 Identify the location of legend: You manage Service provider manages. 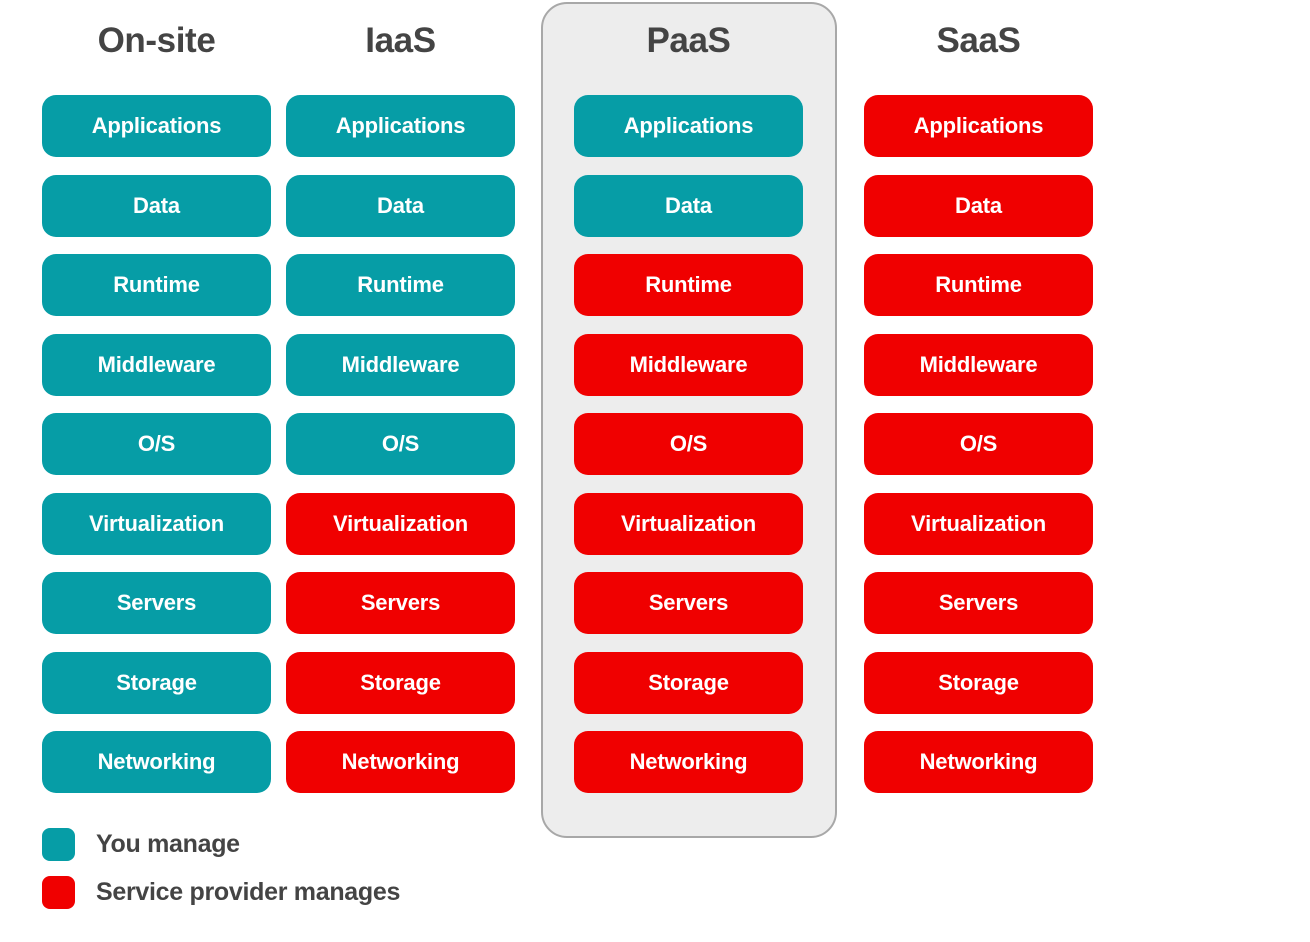
(221, 868).